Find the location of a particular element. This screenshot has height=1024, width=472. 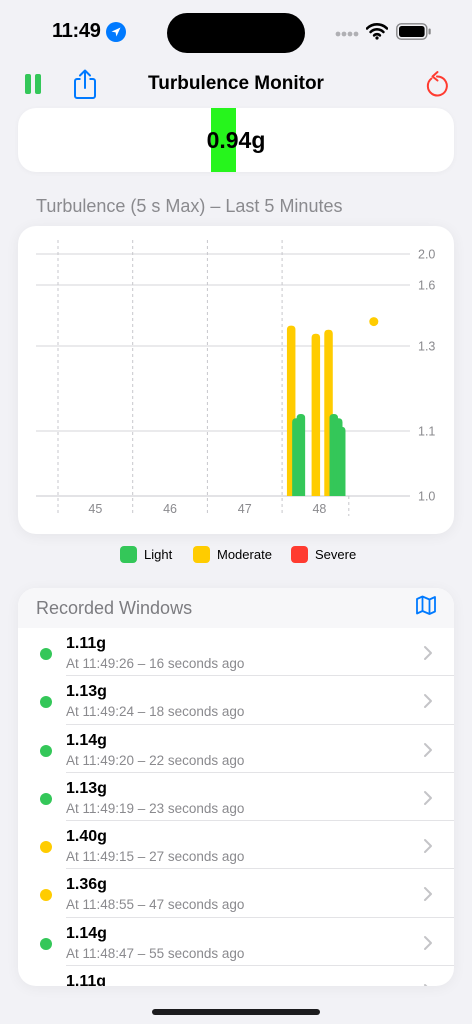

row-time: At 11:48:55 – 47 seconds ago is located at coordinates (155, 905).